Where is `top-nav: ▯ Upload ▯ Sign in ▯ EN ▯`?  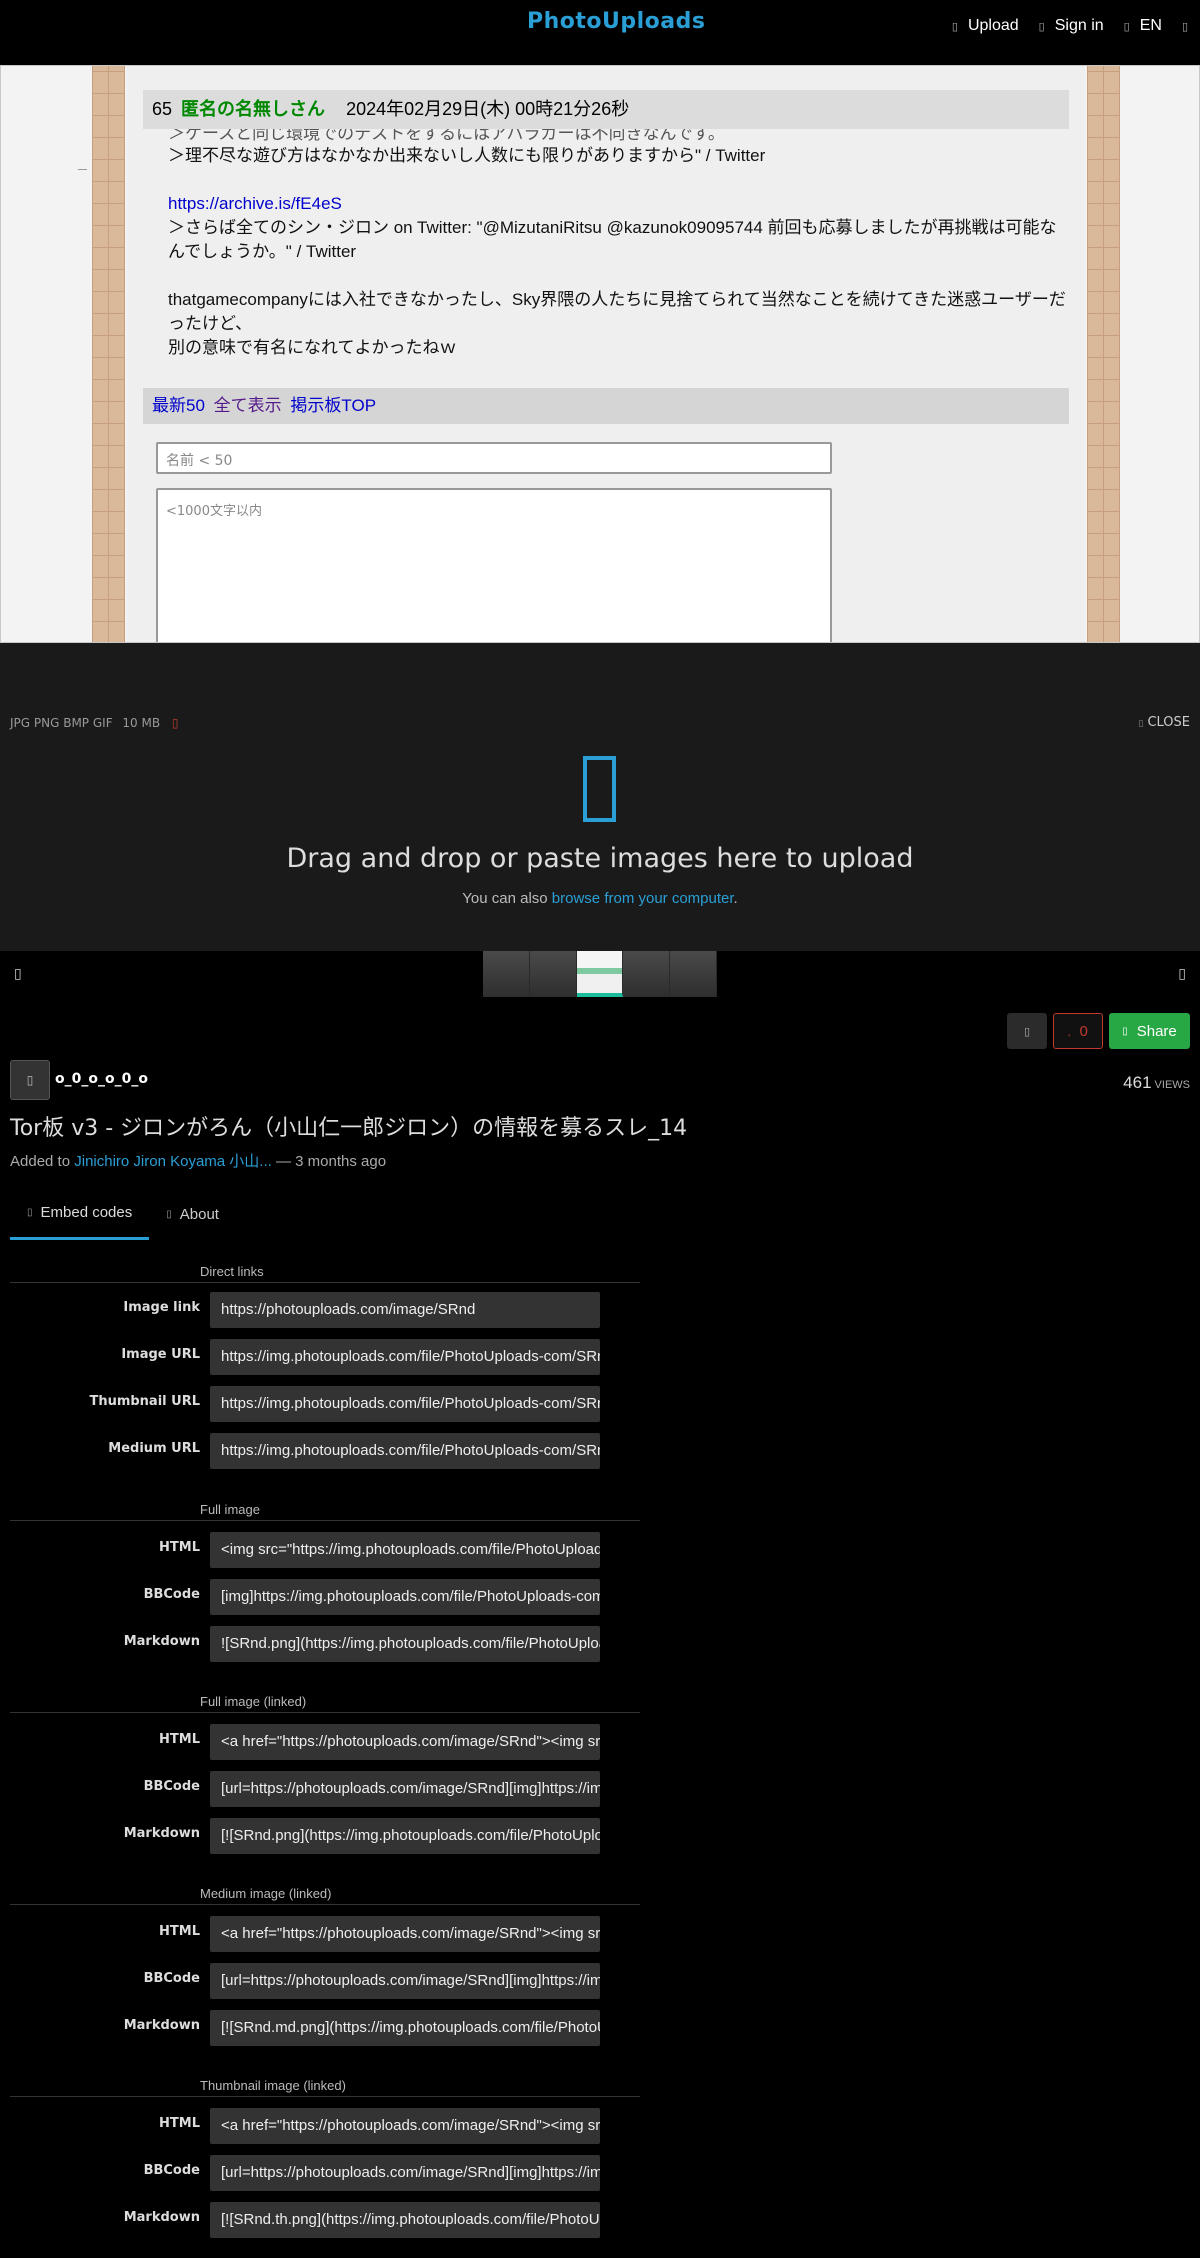 top-nav: ▯ Upload ▯ Sign in ▯ EN ▯ is located at coordinates (1076, 26).